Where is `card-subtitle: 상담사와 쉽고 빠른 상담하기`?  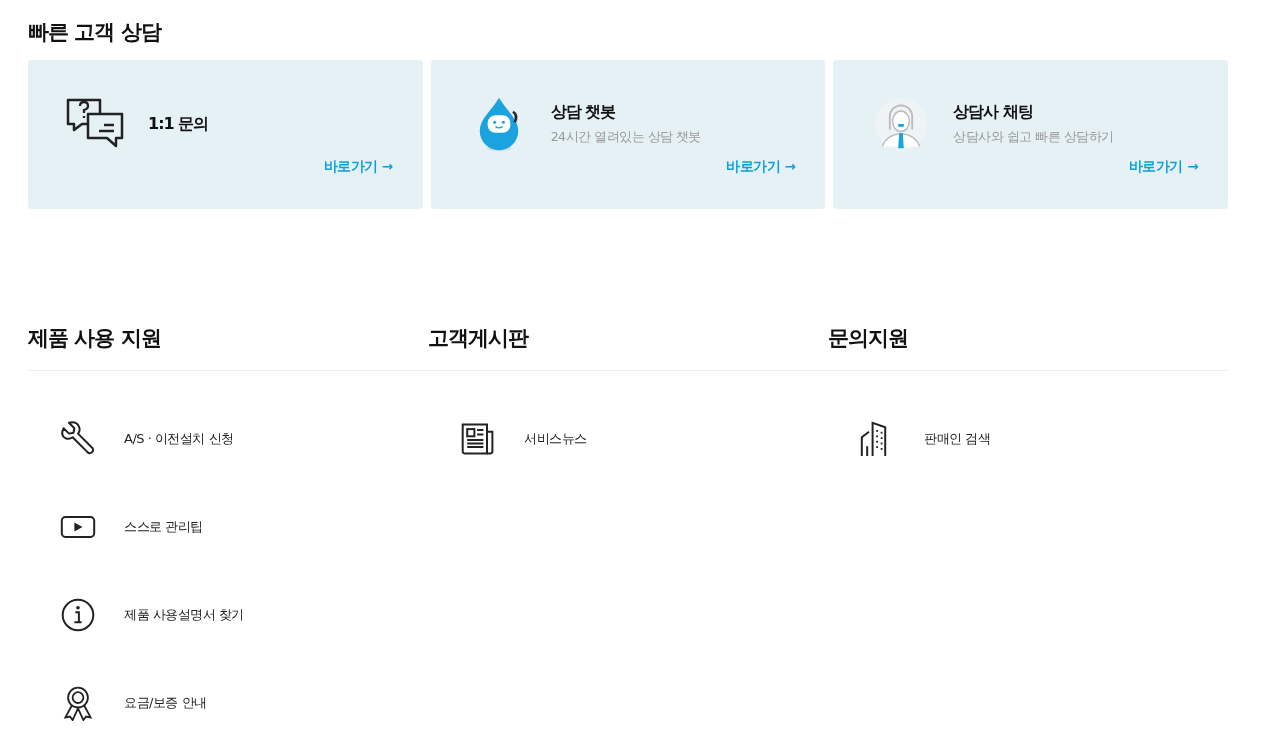
card-subtitle: 상담사와 쉽고 빠른 상담하기 is located at coordinates (1033, 137).